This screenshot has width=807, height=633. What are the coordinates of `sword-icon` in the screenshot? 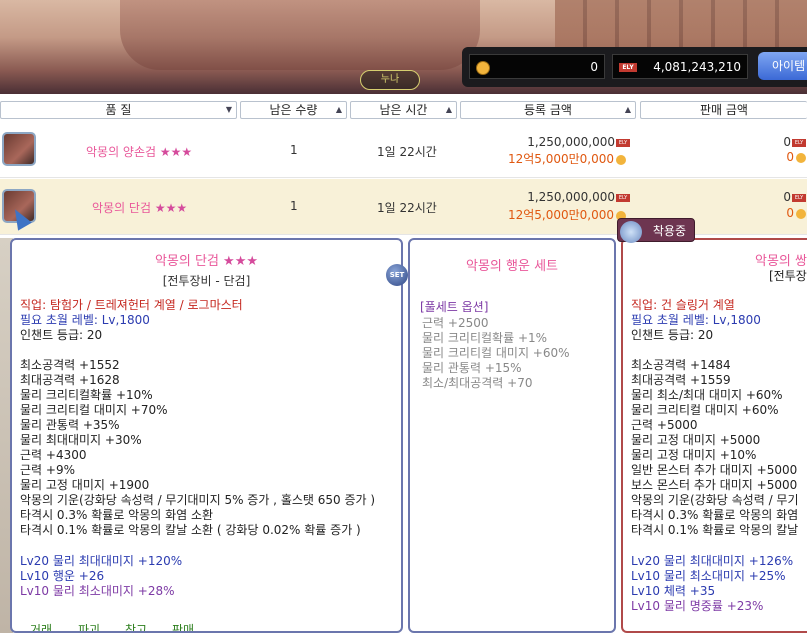 It's located at (631, 232).